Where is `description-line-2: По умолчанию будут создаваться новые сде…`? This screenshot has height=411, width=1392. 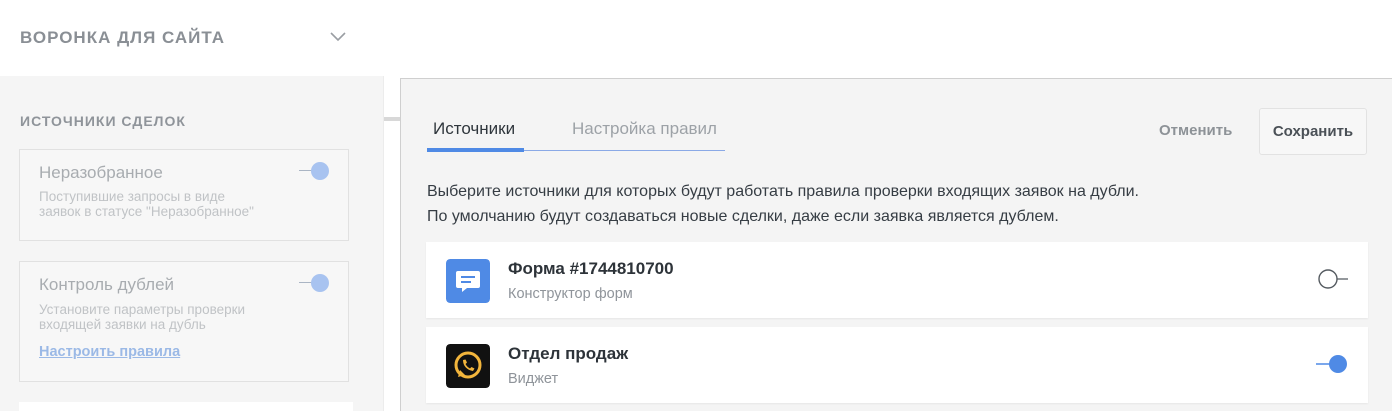
description-line-2: По умолчанию будут создаваться новые сде… is located at coordinates (743, 216).